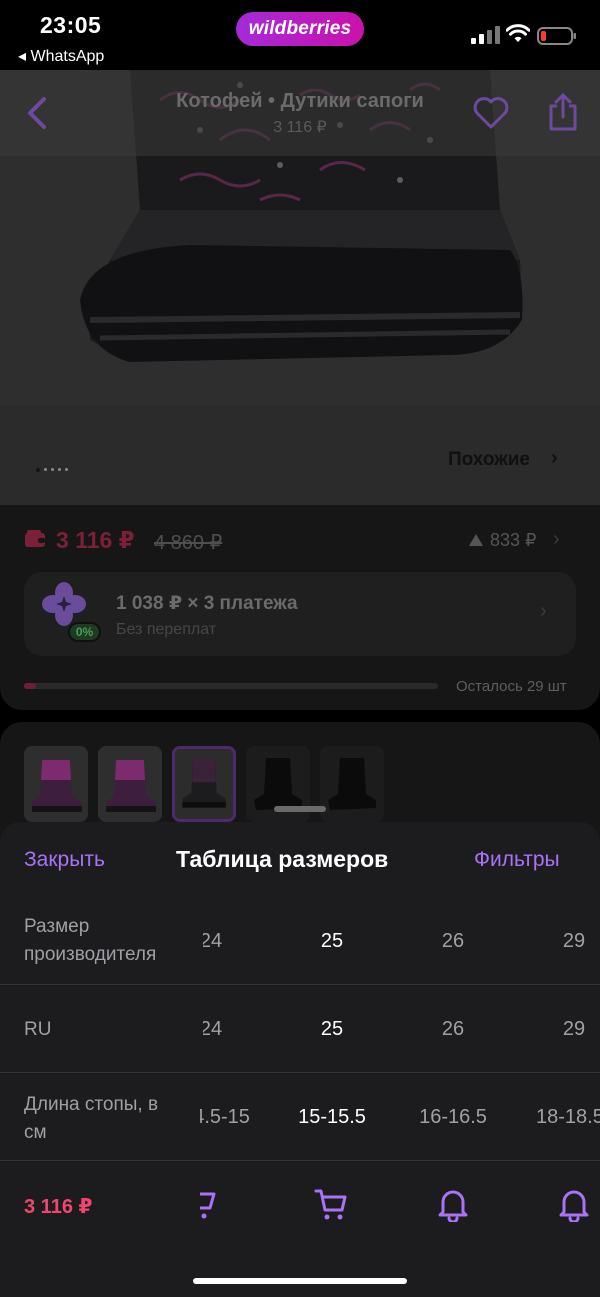  I want to click on header-price: 3 116 ₽, so click(300, 127).